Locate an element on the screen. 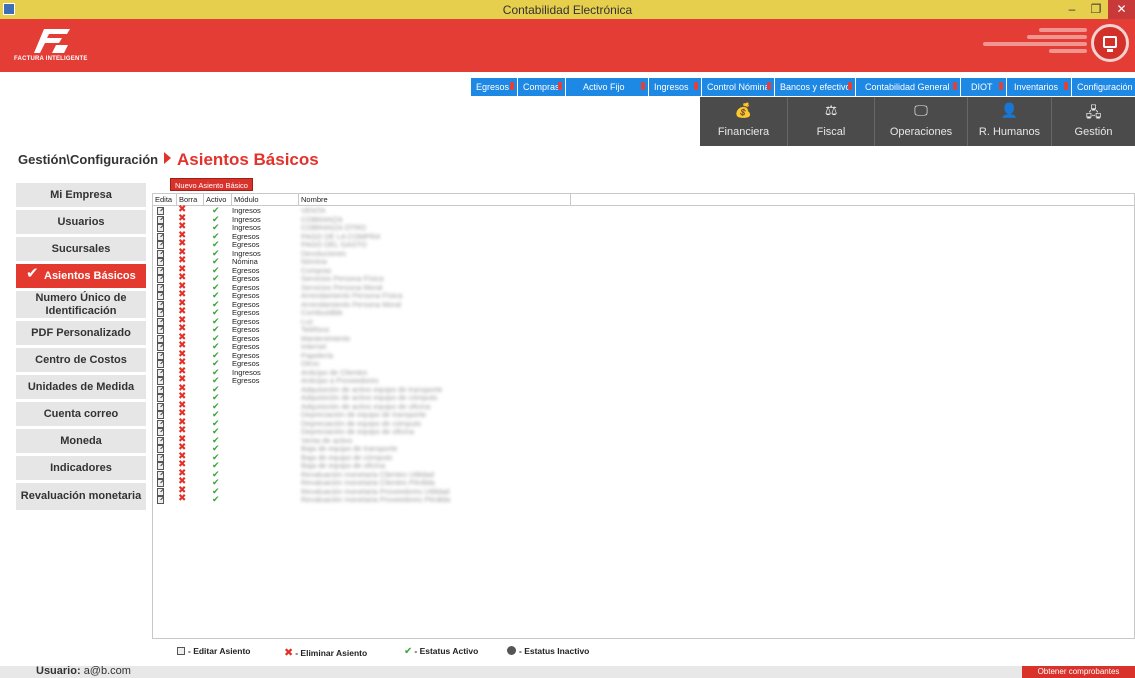 Image resolution: width=1135 pixels, height=678 pixels. col-edita: Edita is located at coordinates (165, 200).